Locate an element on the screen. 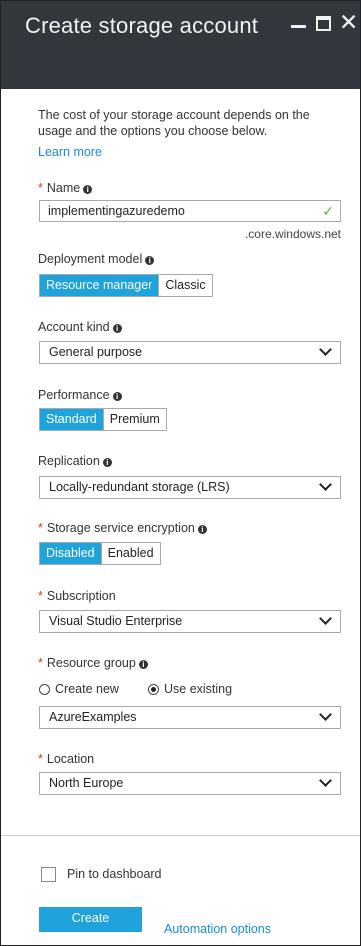  name-label: * Name i is located at coordinates (65, 188).